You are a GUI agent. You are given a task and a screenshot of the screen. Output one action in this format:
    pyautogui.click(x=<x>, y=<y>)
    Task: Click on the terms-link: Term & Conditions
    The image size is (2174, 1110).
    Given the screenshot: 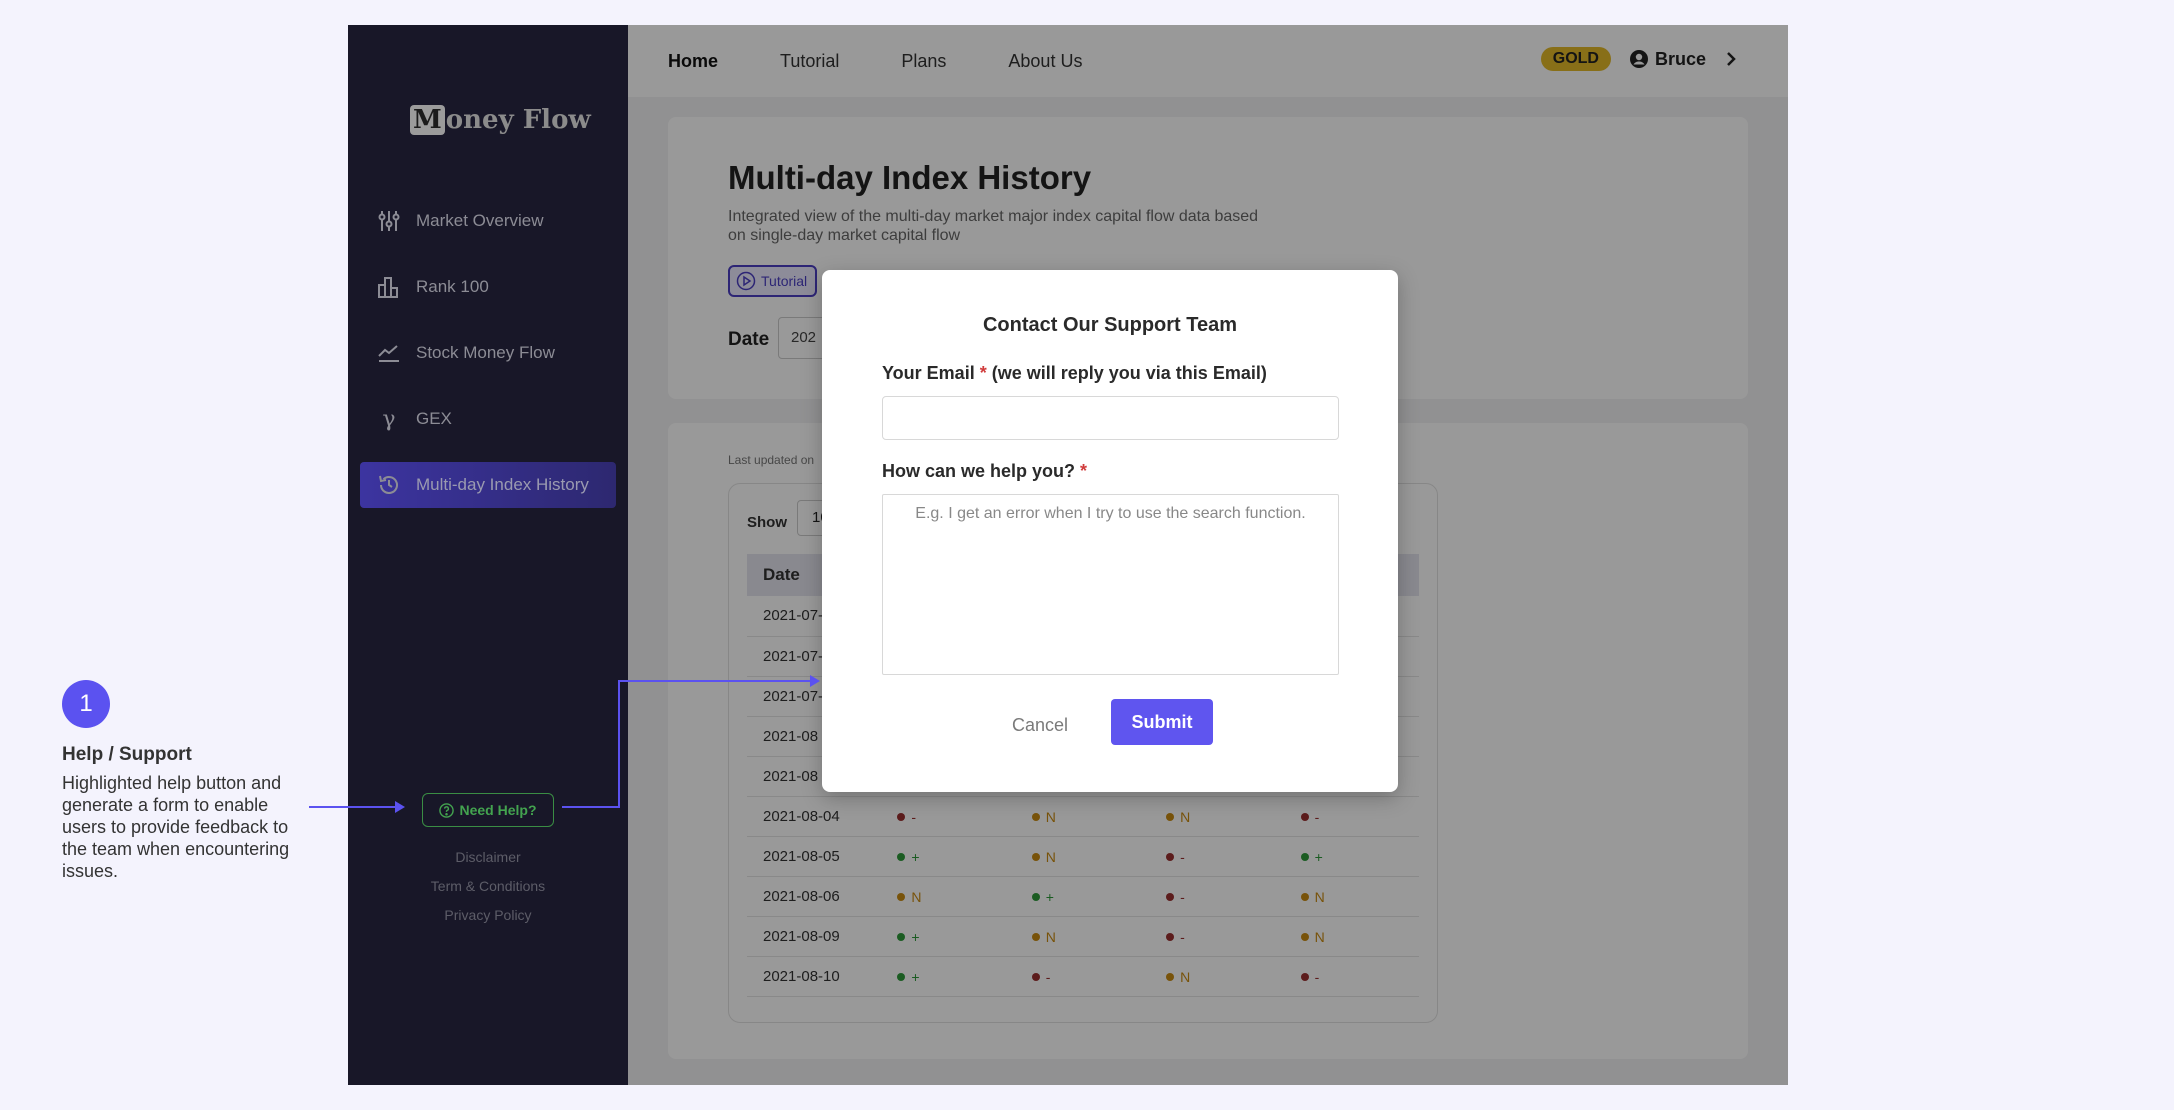 What is the action you would take?
    pyautogui.click(x=488, y=886)
    